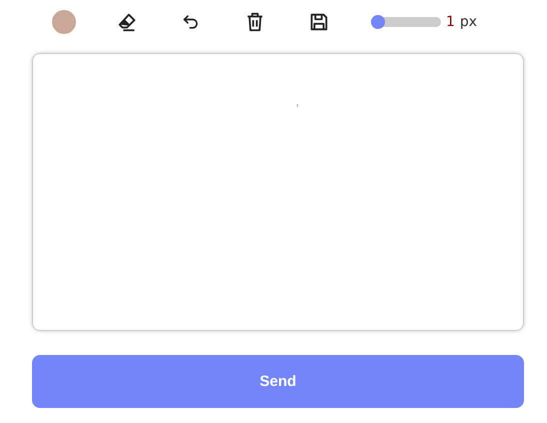  Describe the element at coordinates (127, 22) in the screenshot. I see `eraser-icon` at that location.